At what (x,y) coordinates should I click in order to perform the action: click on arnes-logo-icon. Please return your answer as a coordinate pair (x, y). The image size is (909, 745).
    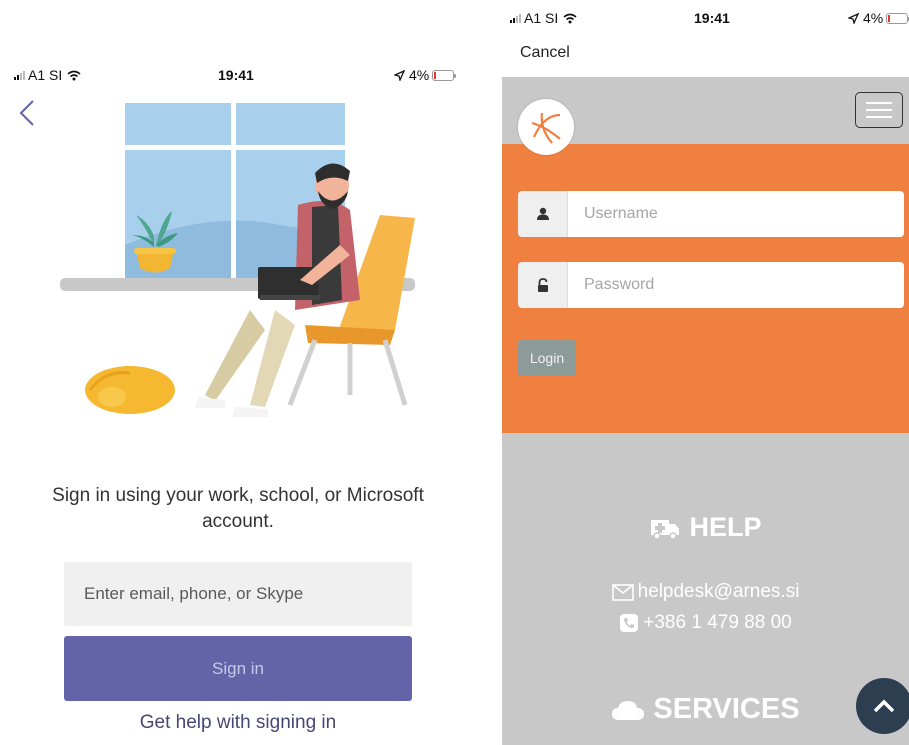
    Looking at the image, I should click on (546, 128).